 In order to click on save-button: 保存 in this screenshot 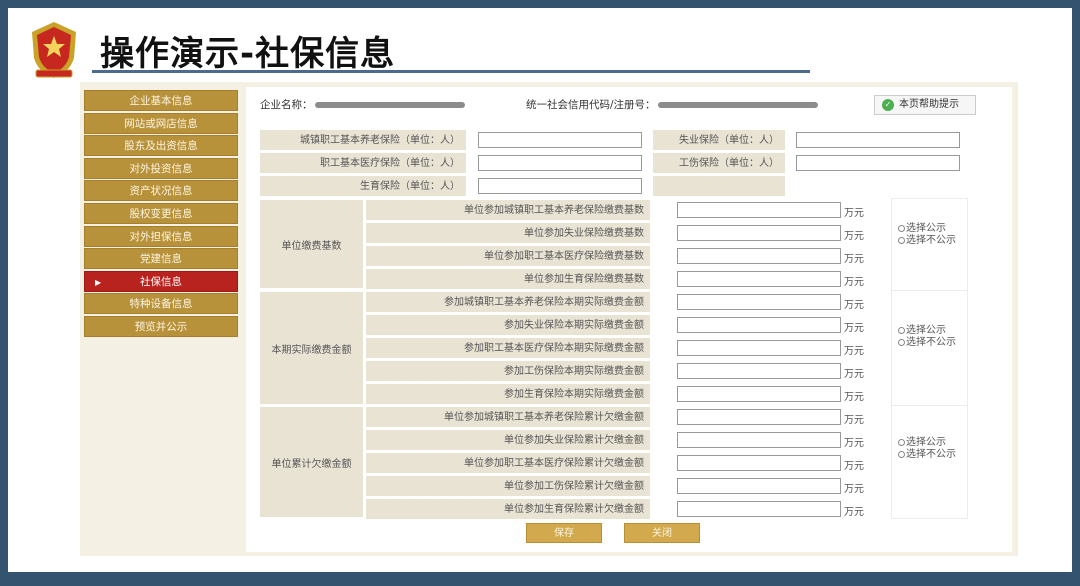, I will do `click(564, 533)`.